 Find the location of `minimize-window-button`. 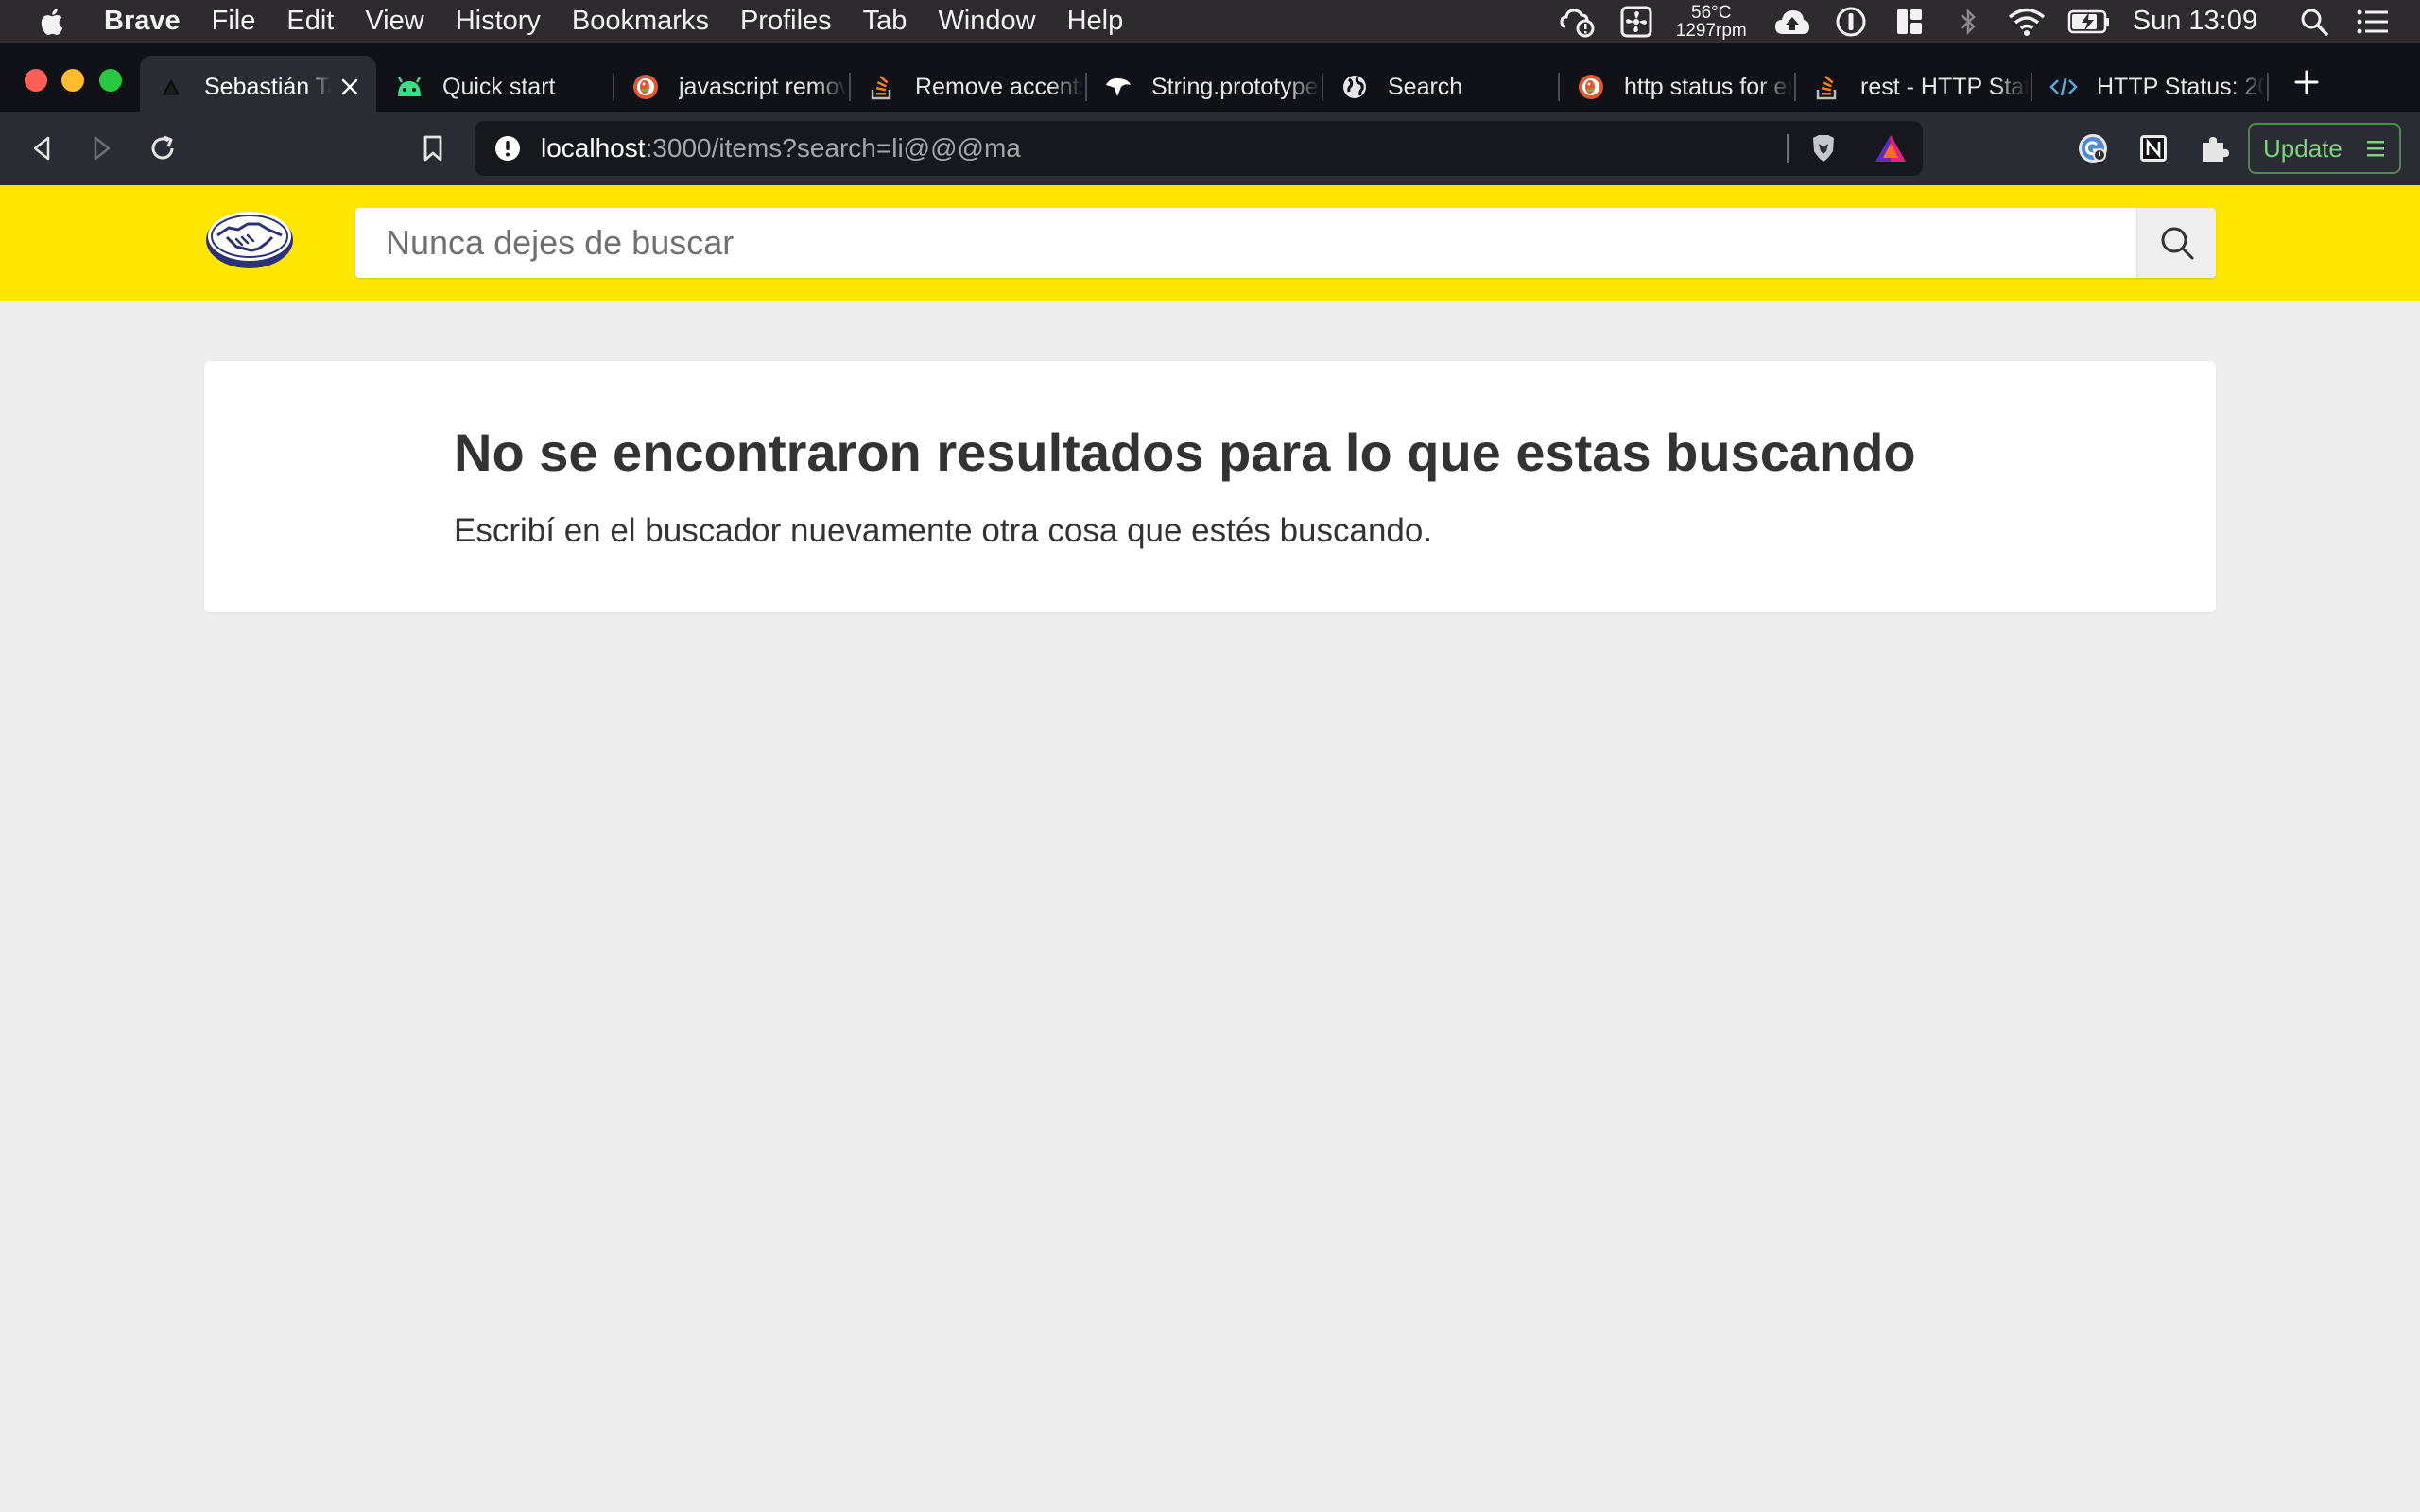

minimize-window-button is located at coordinates (72, 80).